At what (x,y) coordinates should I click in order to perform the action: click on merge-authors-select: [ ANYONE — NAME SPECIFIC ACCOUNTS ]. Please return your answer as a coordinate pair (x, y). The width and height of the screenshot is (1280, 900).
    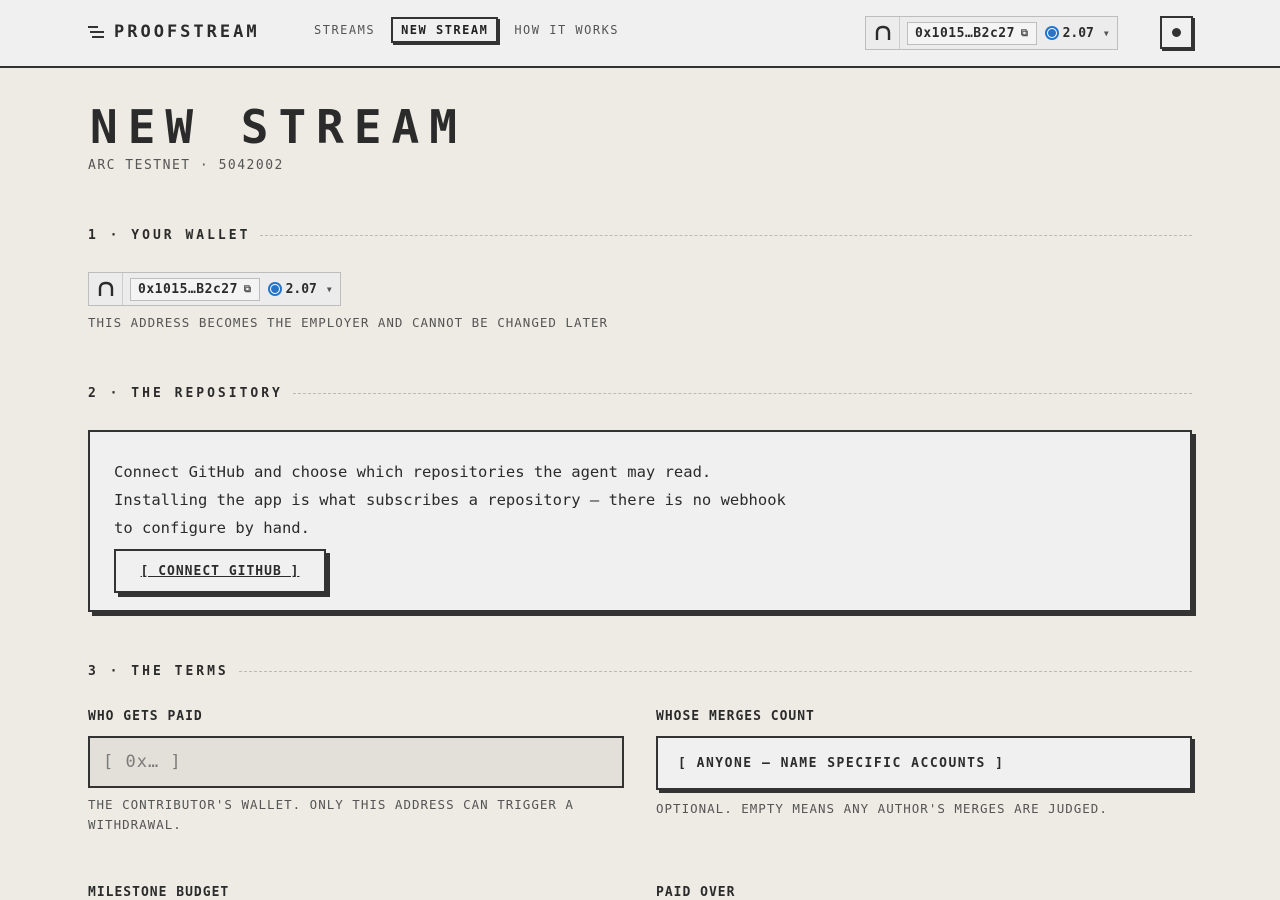
    Looking at the image, I should click on (924, 763).